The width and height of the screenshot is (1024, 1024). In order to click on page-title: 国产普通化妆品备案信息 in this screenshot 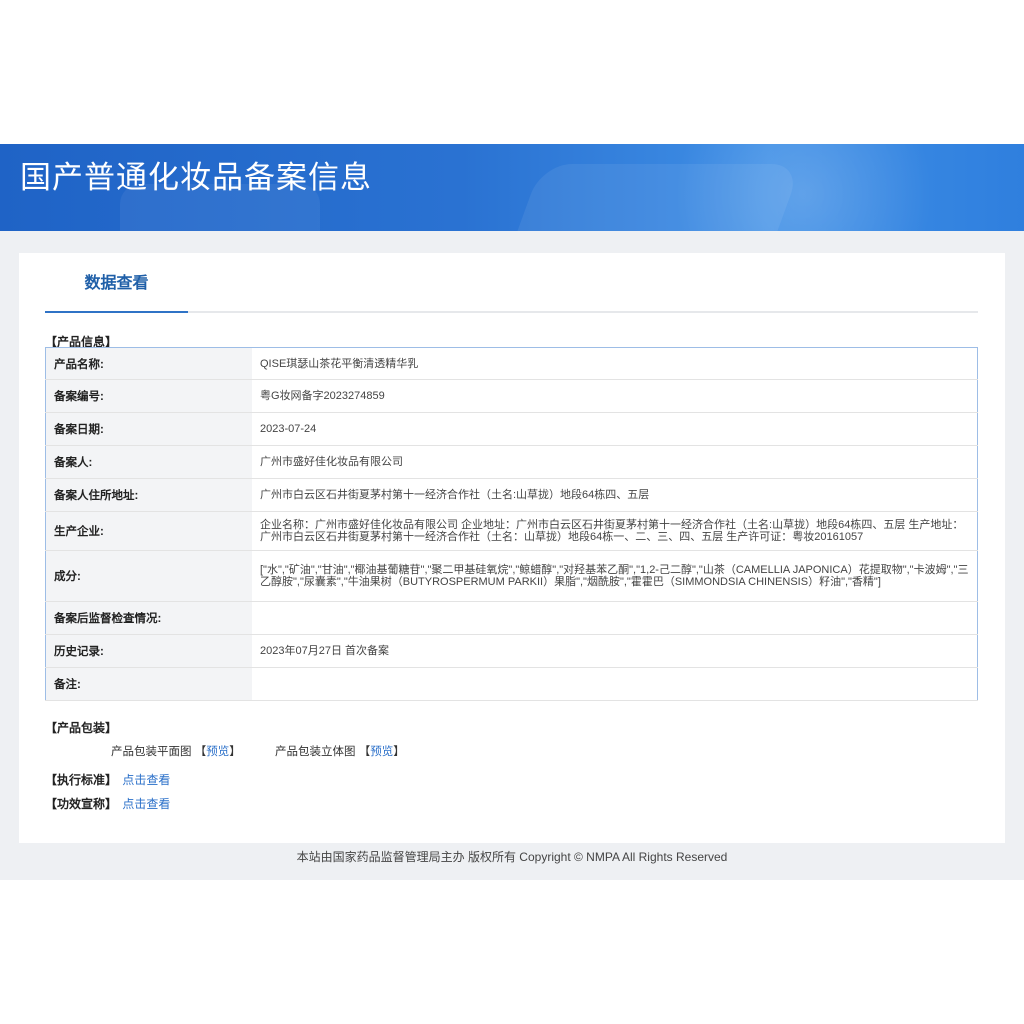, I will do `click(196, 177)`.